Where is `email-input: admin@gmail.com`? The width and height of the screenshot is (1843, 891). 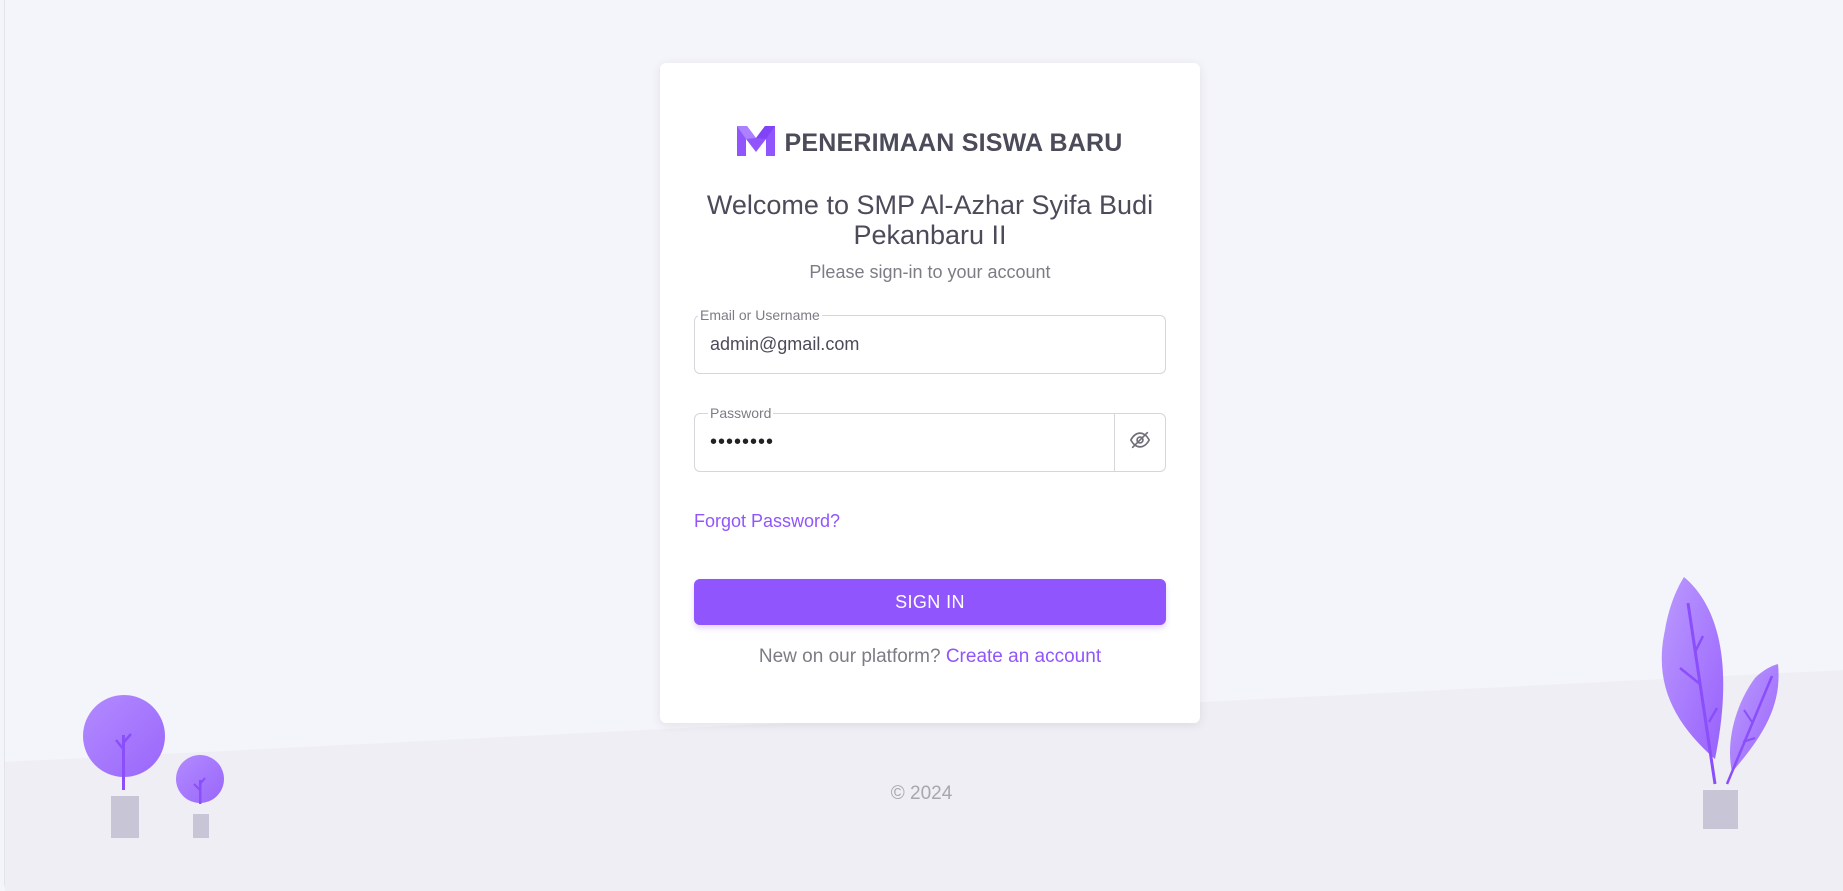 email-input: admin@gmail.com is located at coordinates (784, 344).